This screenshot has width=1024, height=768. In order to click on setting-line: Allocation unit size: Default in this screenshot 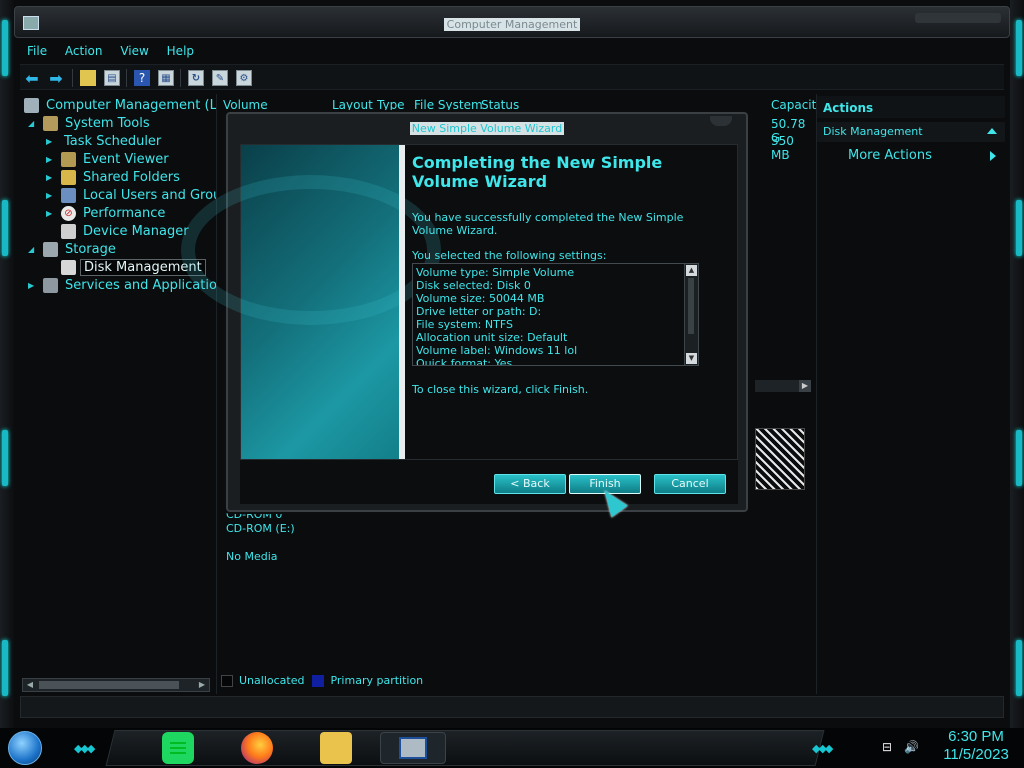, I will do `click(492, 337)`.